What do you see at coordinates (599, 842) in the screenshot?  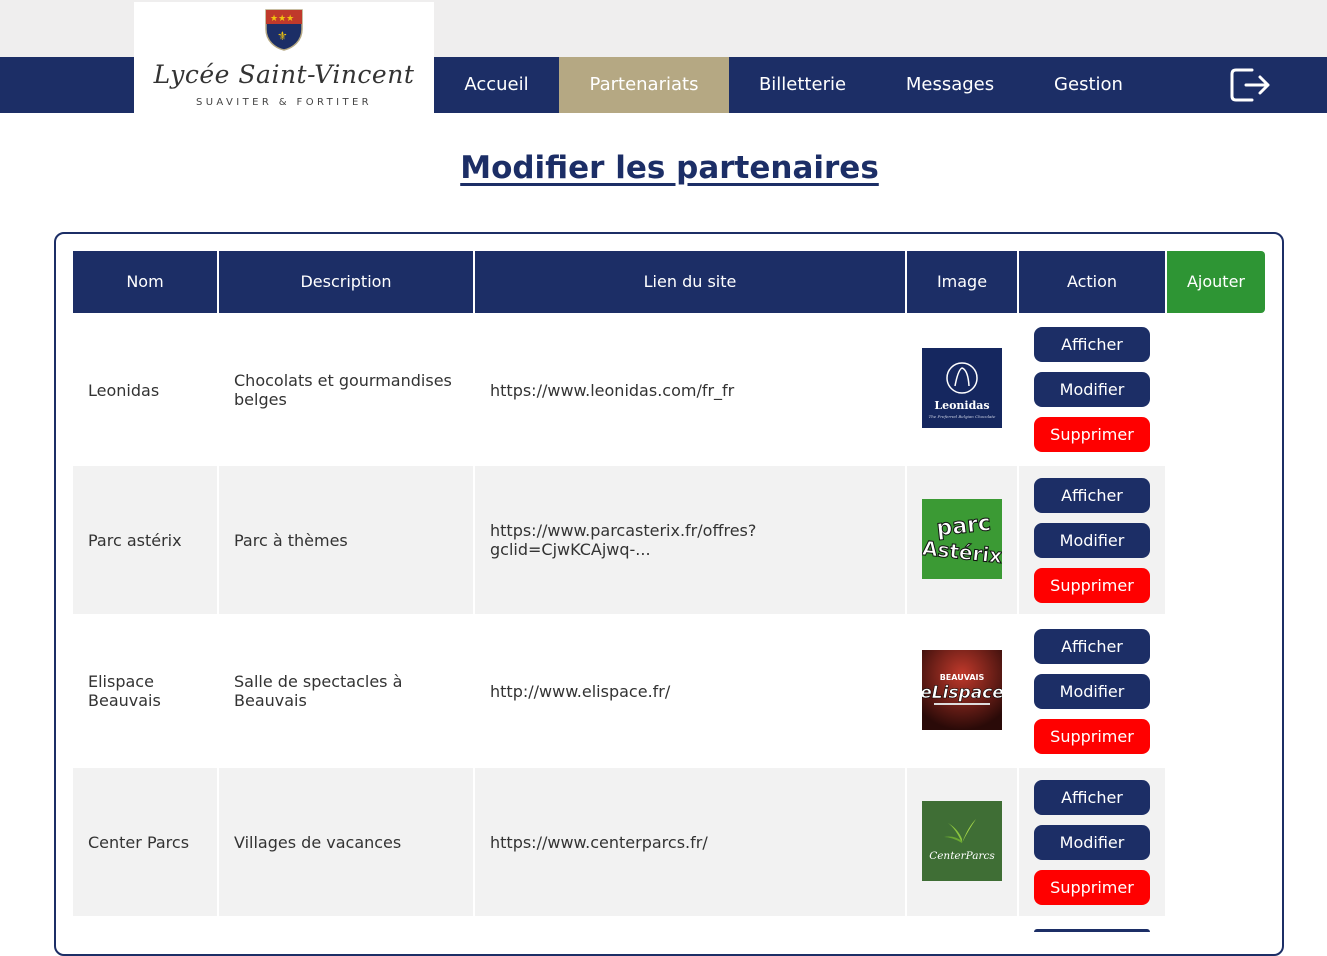 I see `partner-link: https://www.centerparcs.fr/` at bounding box center [599, 842].